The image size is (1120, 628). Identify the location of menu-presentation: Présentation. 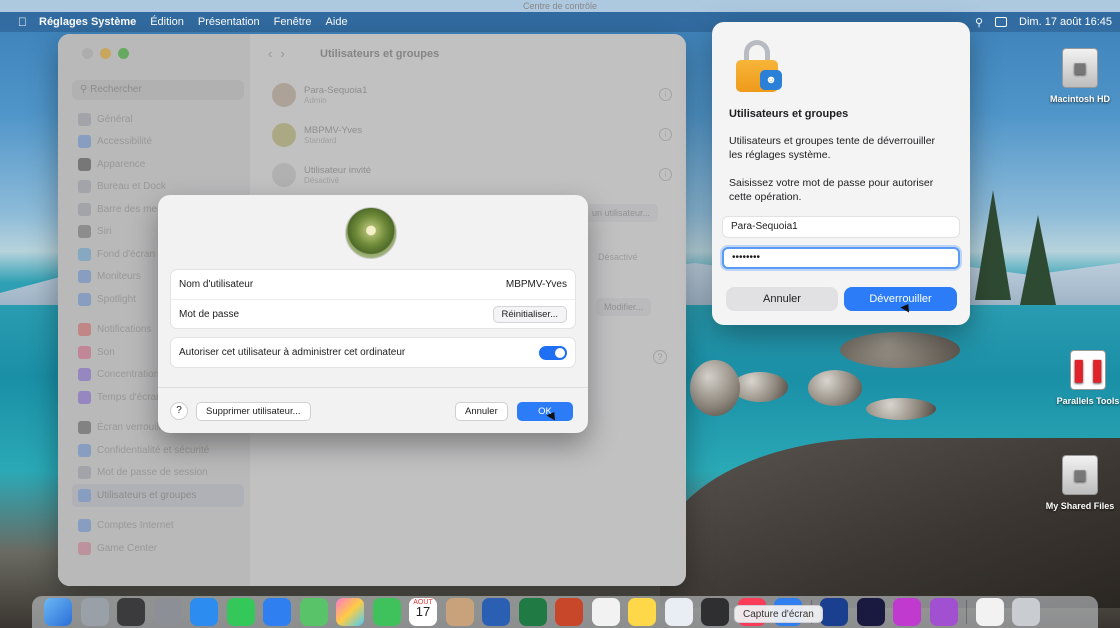
(229, 22).